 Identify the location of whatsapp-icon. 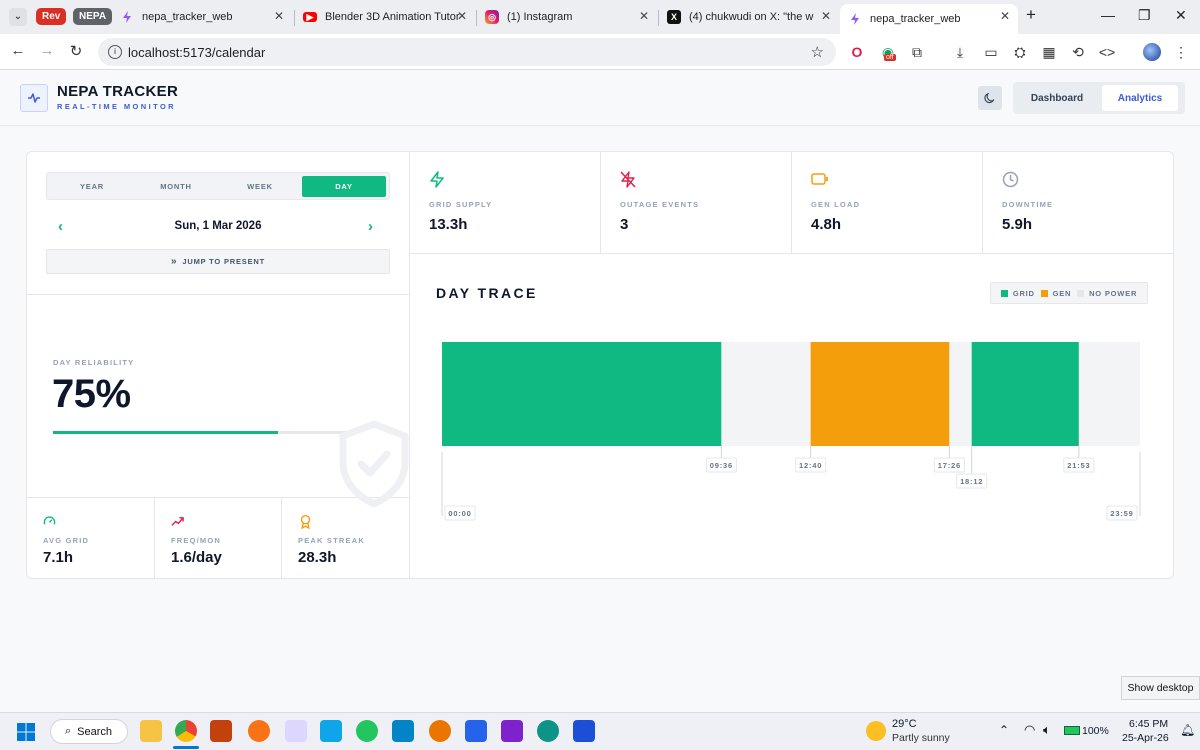
(367, 731).